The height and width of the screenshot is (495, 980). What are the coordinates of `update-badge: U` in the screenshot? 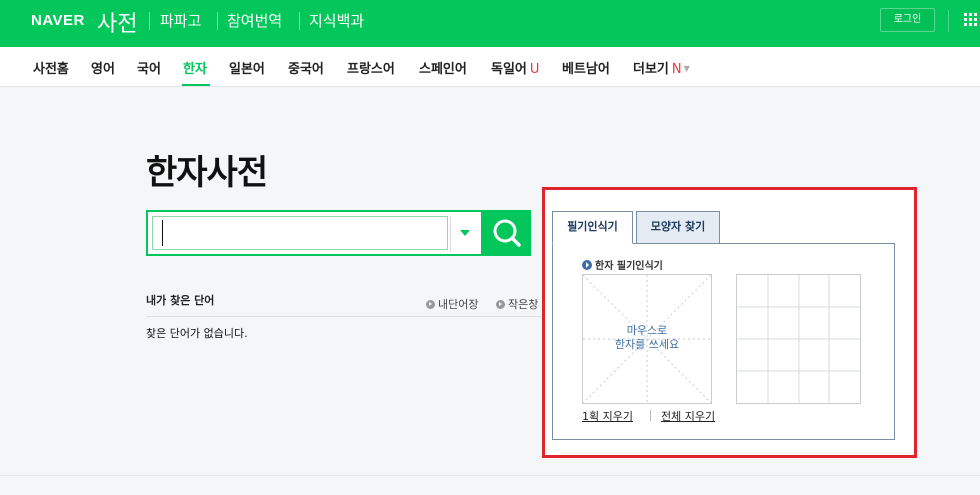 It's located at (534, 69).